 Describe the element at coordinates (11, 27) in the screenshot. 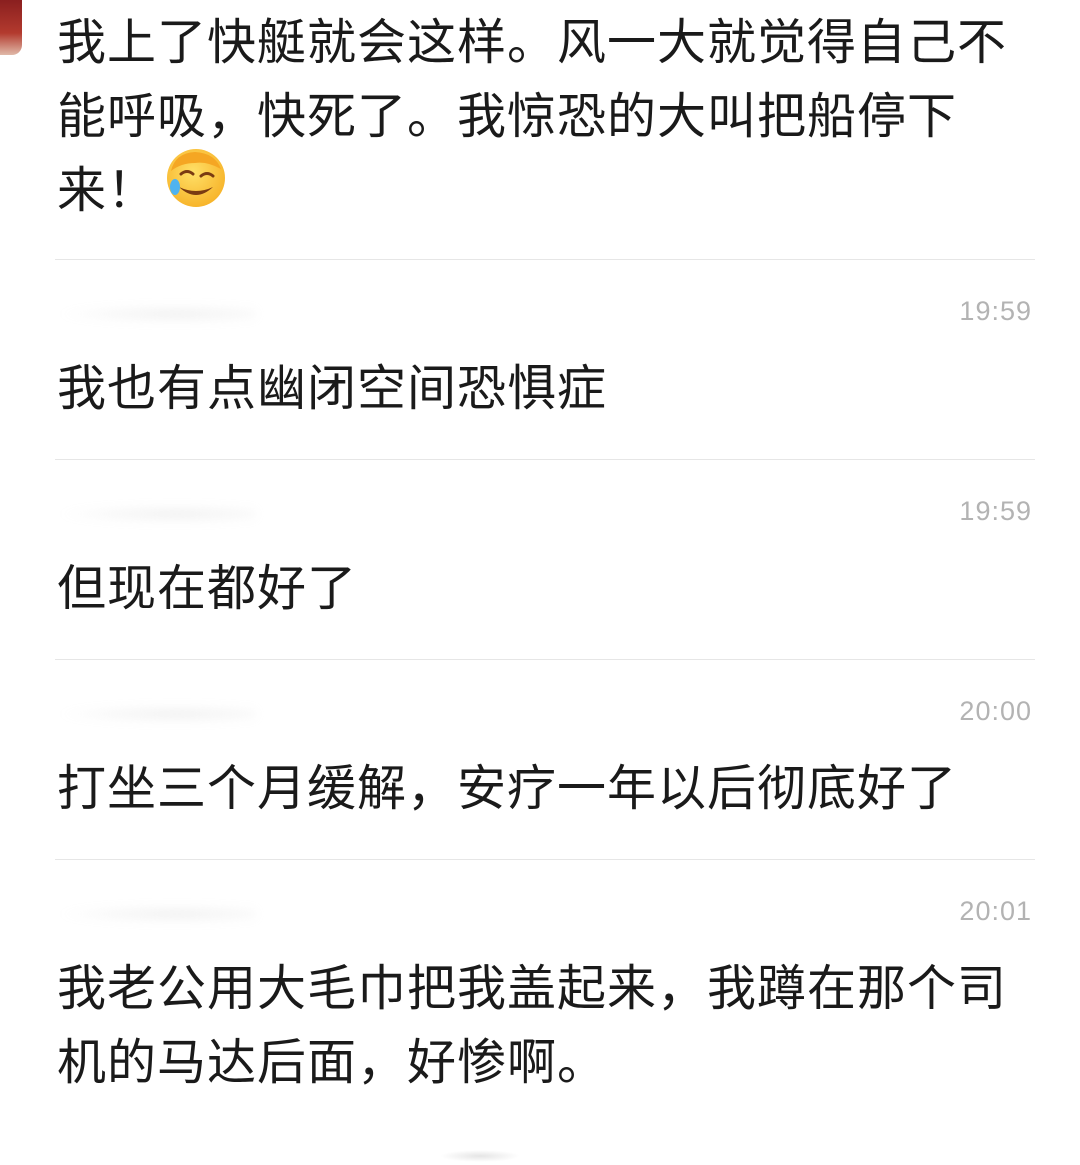

I see `avatar` at that location.